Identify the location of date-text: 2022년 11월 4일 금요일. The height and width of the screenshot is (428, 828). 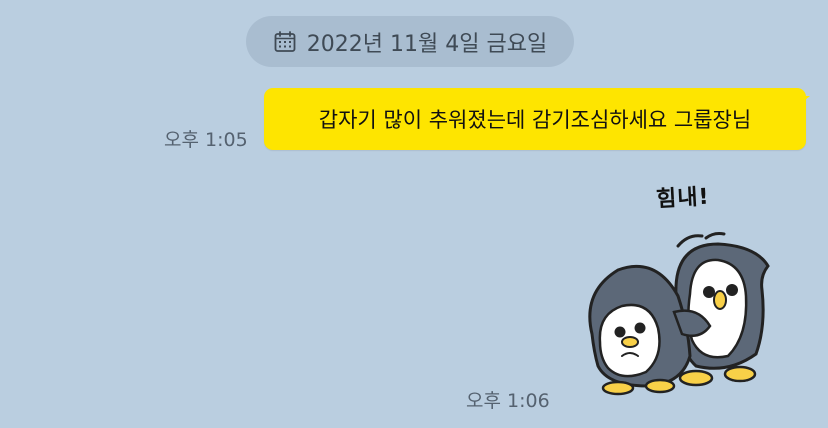
(427, 44).